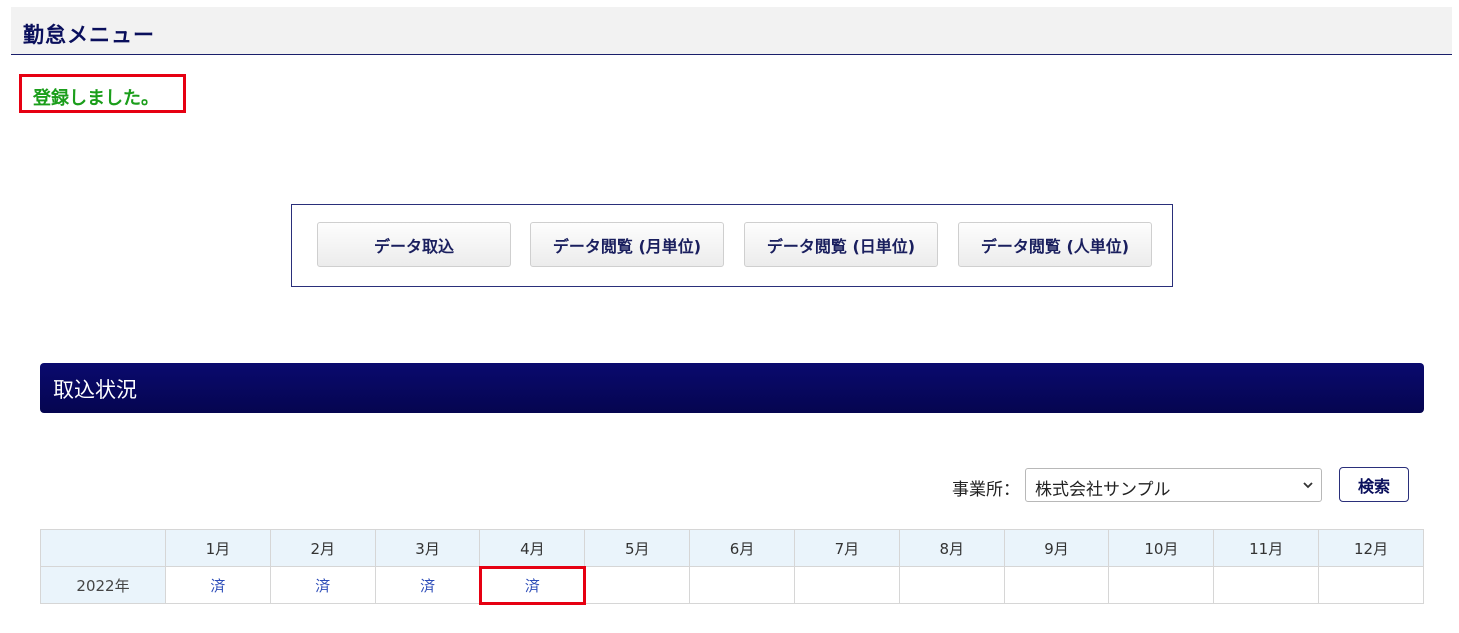 This screenshot has height=633, width=1459. Describe the element at coordinates (1371, 548) in the screenshot. I see `month-header: 12月` at that location.